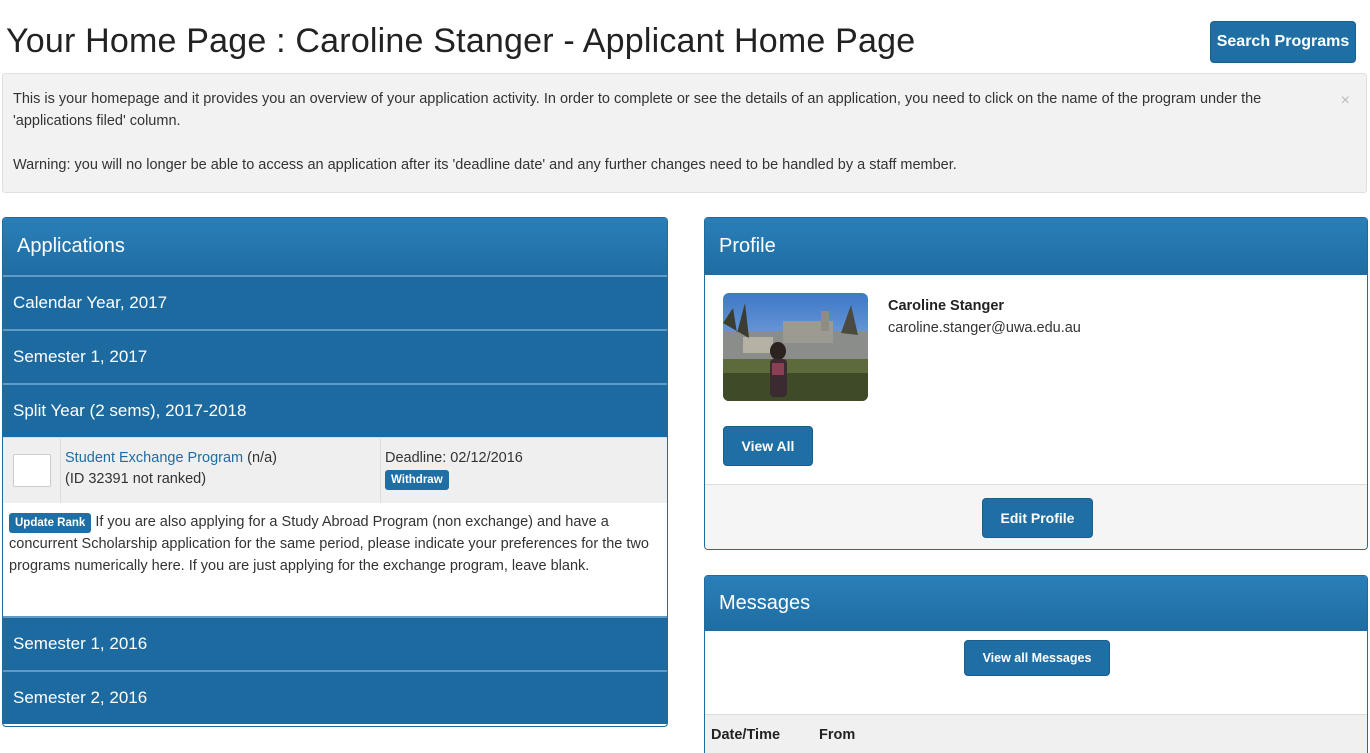 This screenshot has height=753, width=1370. Describe the element at coordinates (1036, 733) in the screenshot. I see `messages-table-header: Date/Time From` at that location.